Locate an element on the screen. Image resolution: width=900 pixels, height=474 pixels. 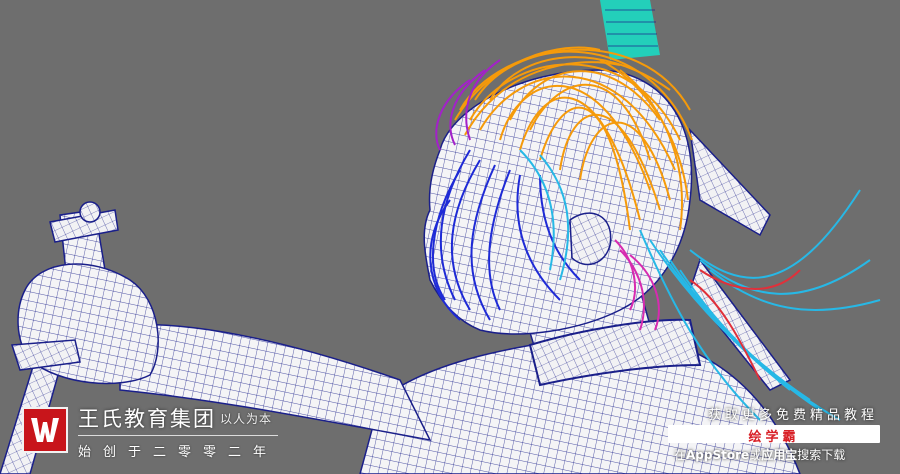
promo-app-bar: 绘学霸 is located at coordinates (774, 435).